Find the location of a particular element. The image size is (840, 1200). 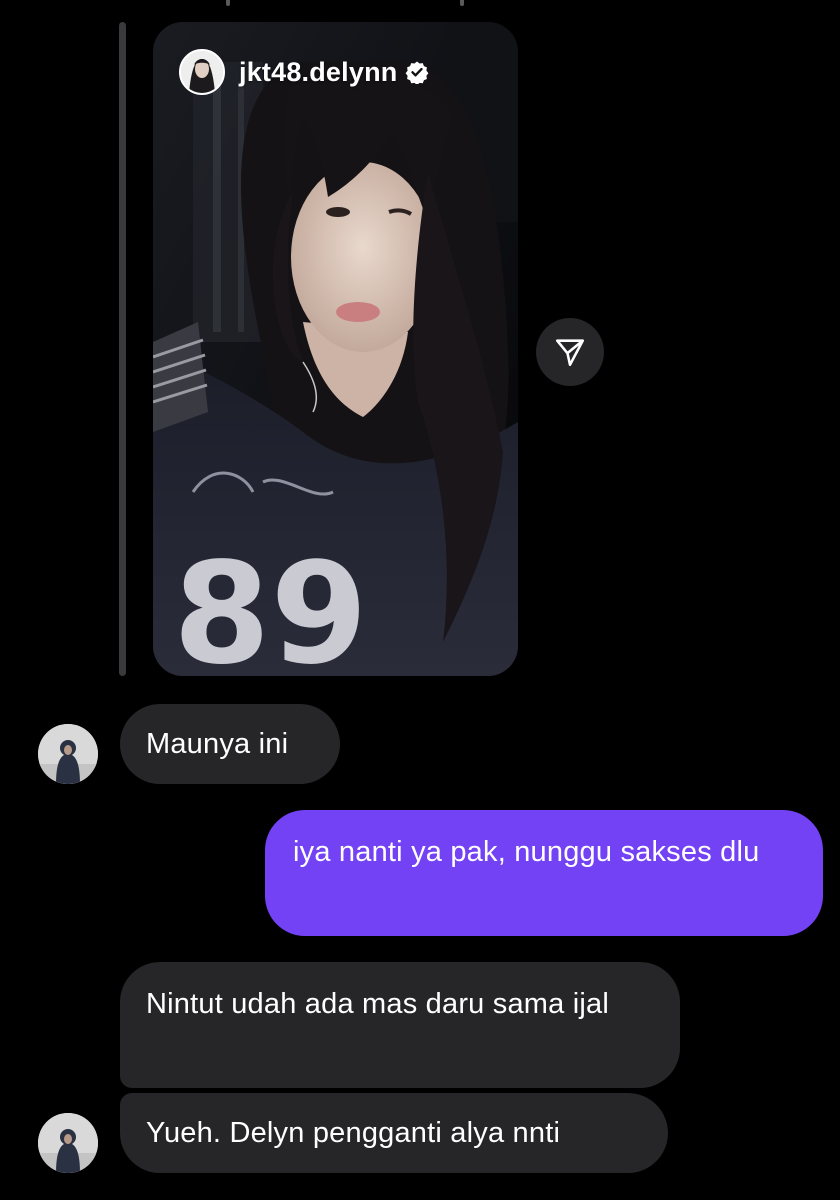

story-header: jkt48.delynn is located at coordinates (304, 72).